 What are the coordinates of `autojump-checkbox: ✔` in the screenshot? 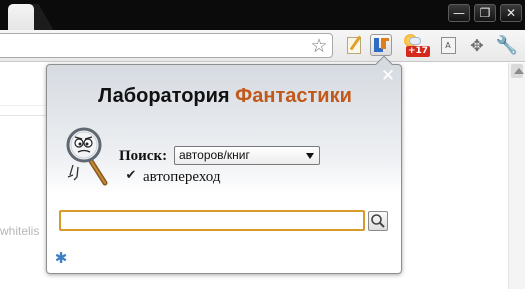 It's located at (131, 175).